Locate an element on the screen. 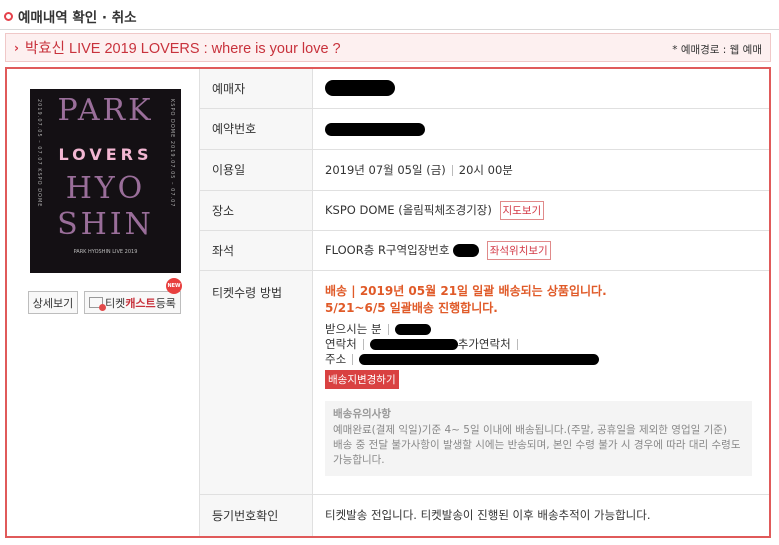 This screenshot has width=779, height=545. contact-line: 연락처 추가연락처 is located at coordinates (547, 344).